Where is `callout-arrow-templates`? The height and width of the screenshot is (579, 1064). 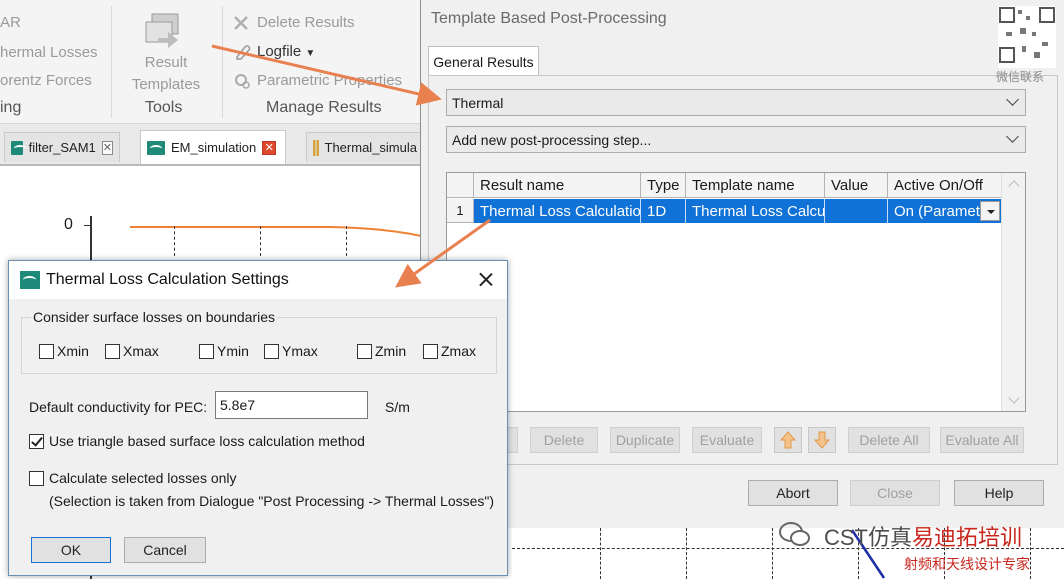 callout-arrow-templates is located at coordinates (326, 75).